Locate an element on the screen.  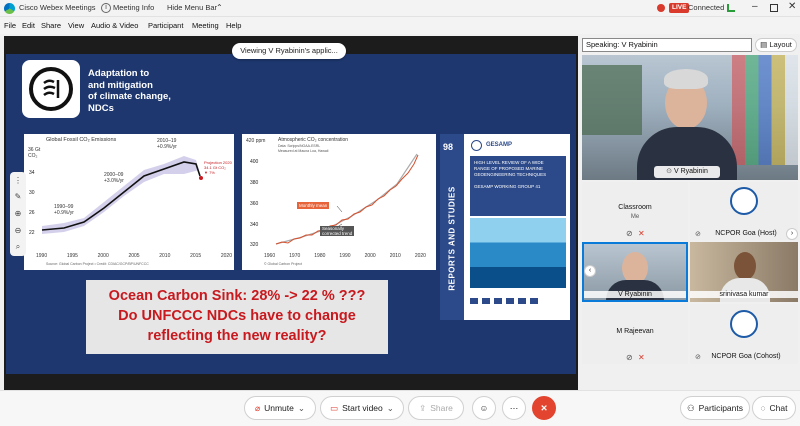
chart1-xticks: 1990 1995 2000 2005 2010 2015 2020 is located at coordinates (134, 256).